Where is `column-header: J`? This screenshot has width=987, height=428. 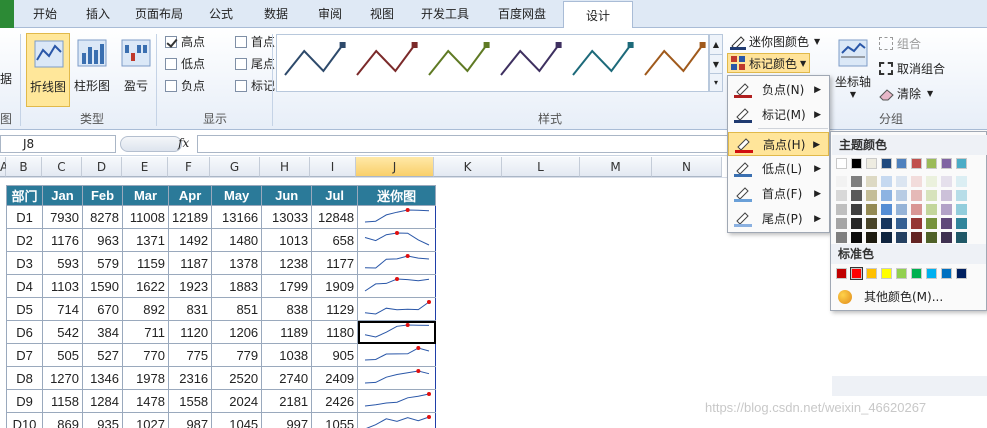
column-header: J is located at coordinates (395, 167).